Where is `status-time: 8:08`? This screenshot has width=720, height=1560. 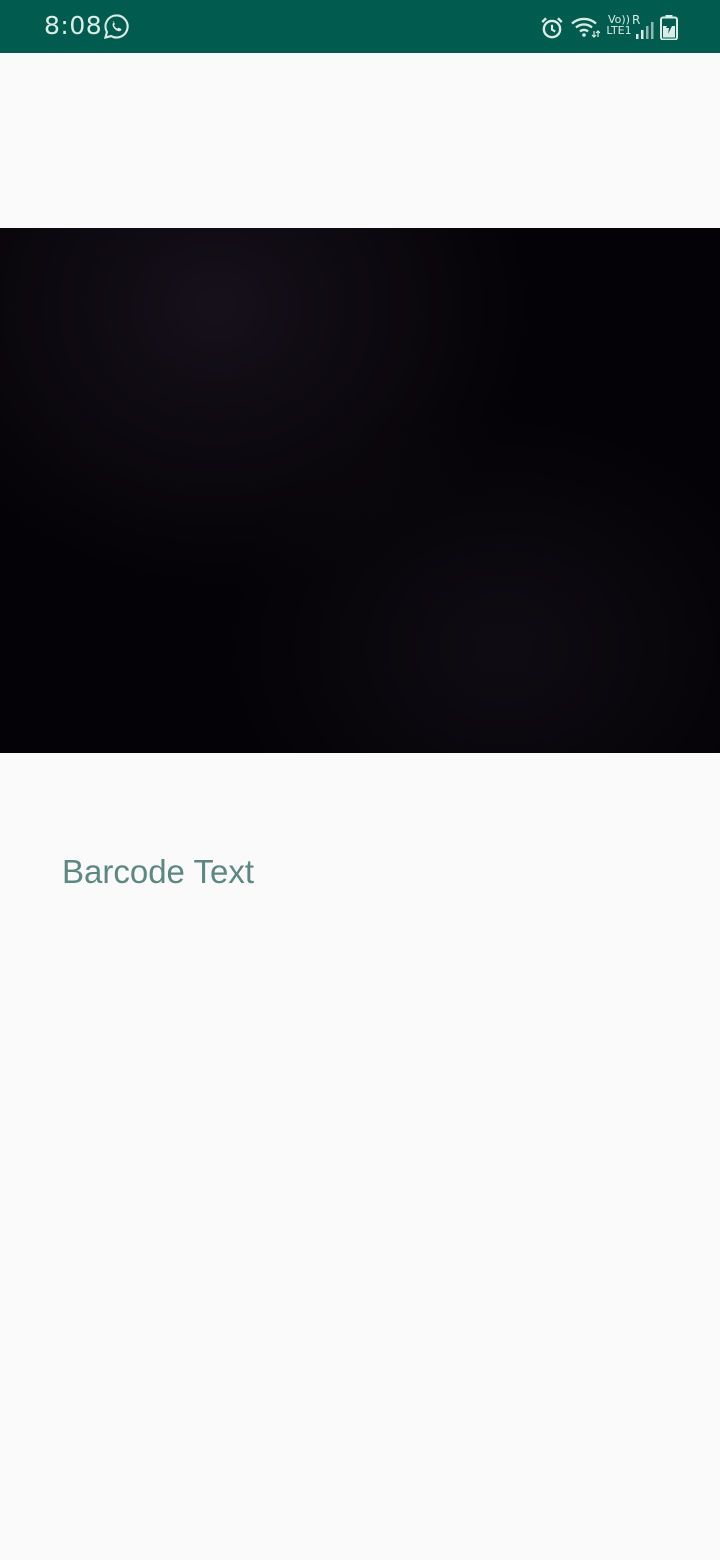 status-time: 8:08 is located at coordinates (73, 25).